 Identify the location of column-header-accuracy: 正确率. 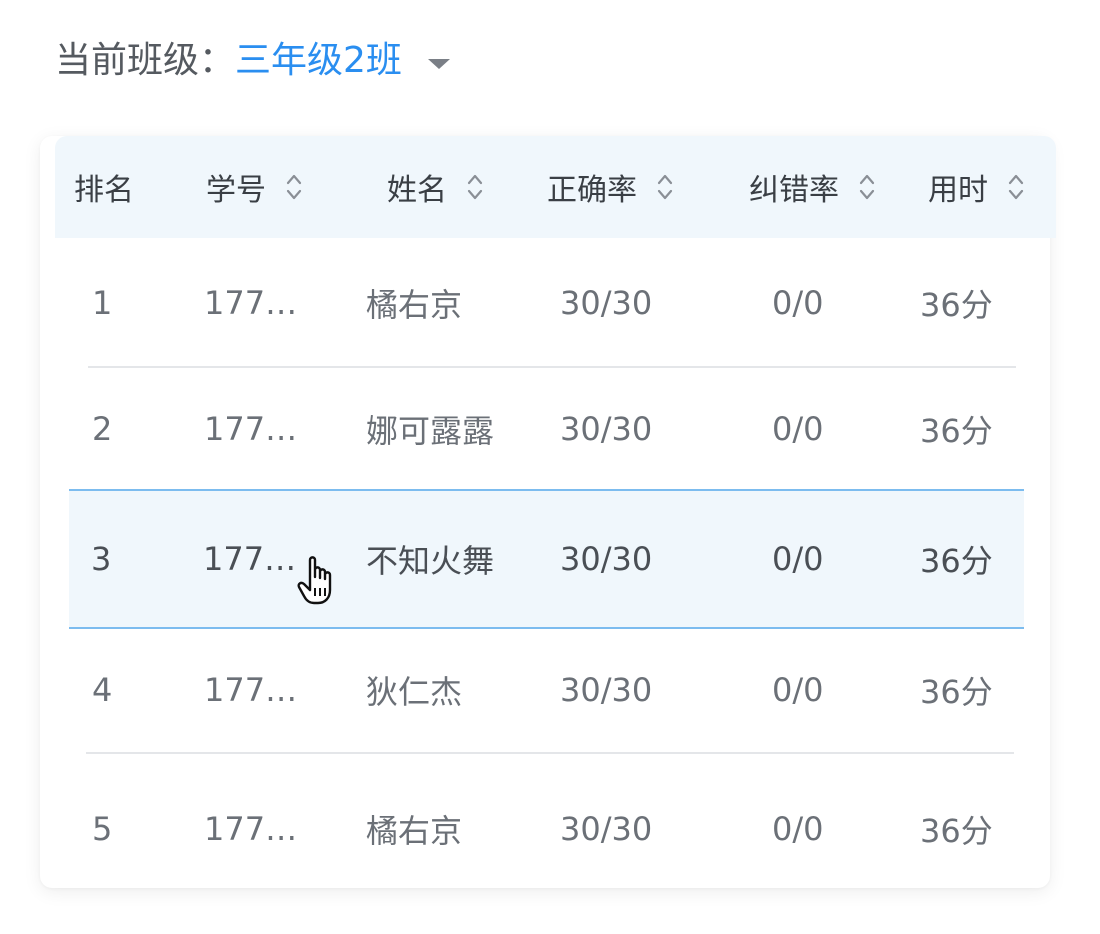
(610, 187).